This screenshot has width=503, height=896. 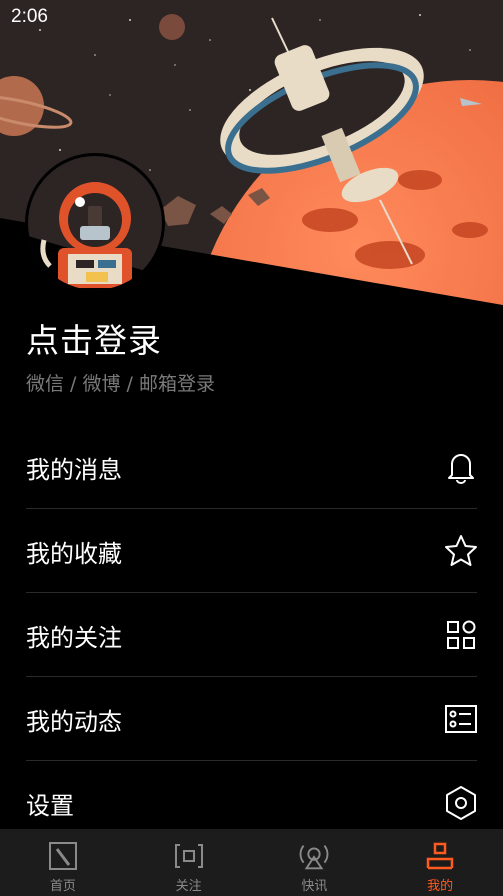 I want to click on menu-item-label: 设置, so click(x=50, y=805).